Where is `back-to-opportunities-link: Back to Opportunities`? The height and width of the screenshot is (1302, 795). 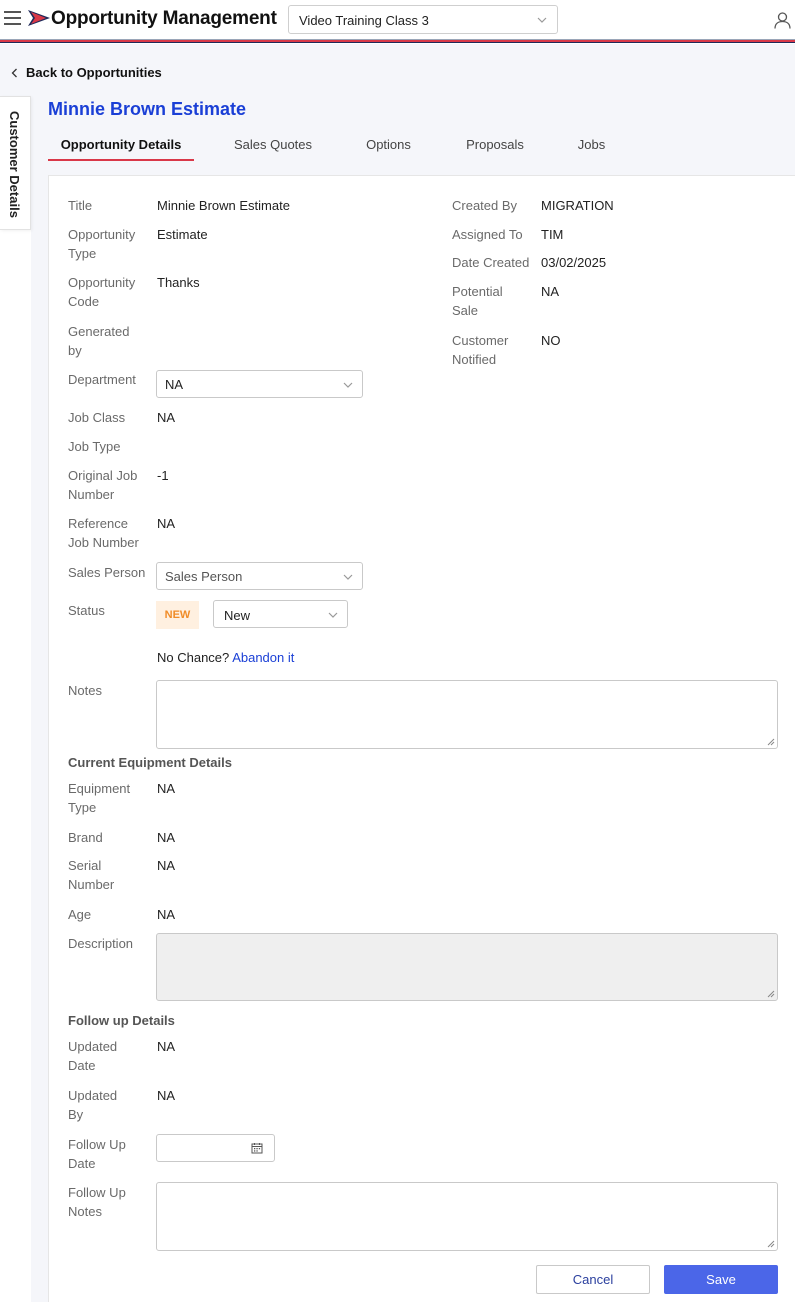
back-to-opportunities-link: Back to Opportunities is located at coordinates (86, 72).